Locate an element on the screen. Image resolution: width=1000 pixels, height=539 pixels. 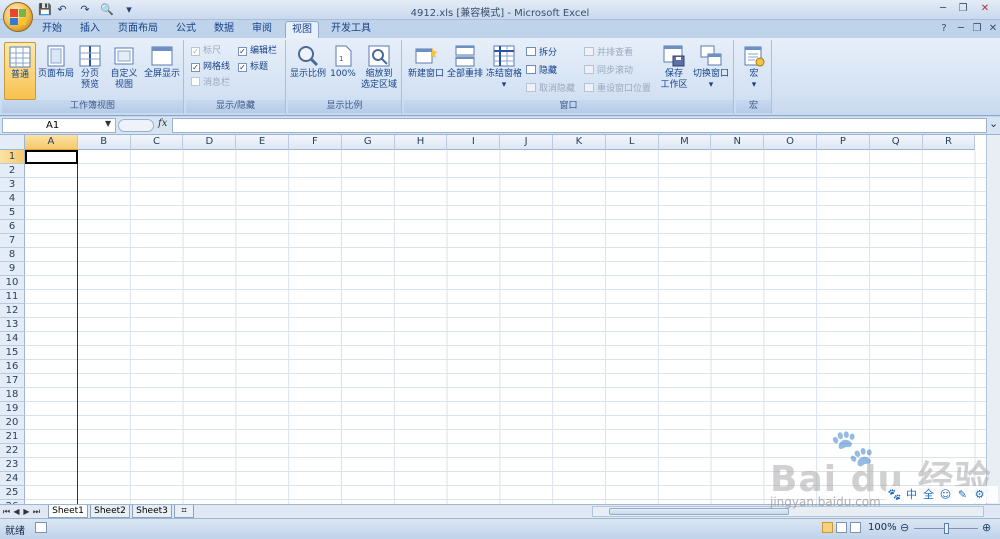
column-header-e: E is located at coordinates (262, 142).